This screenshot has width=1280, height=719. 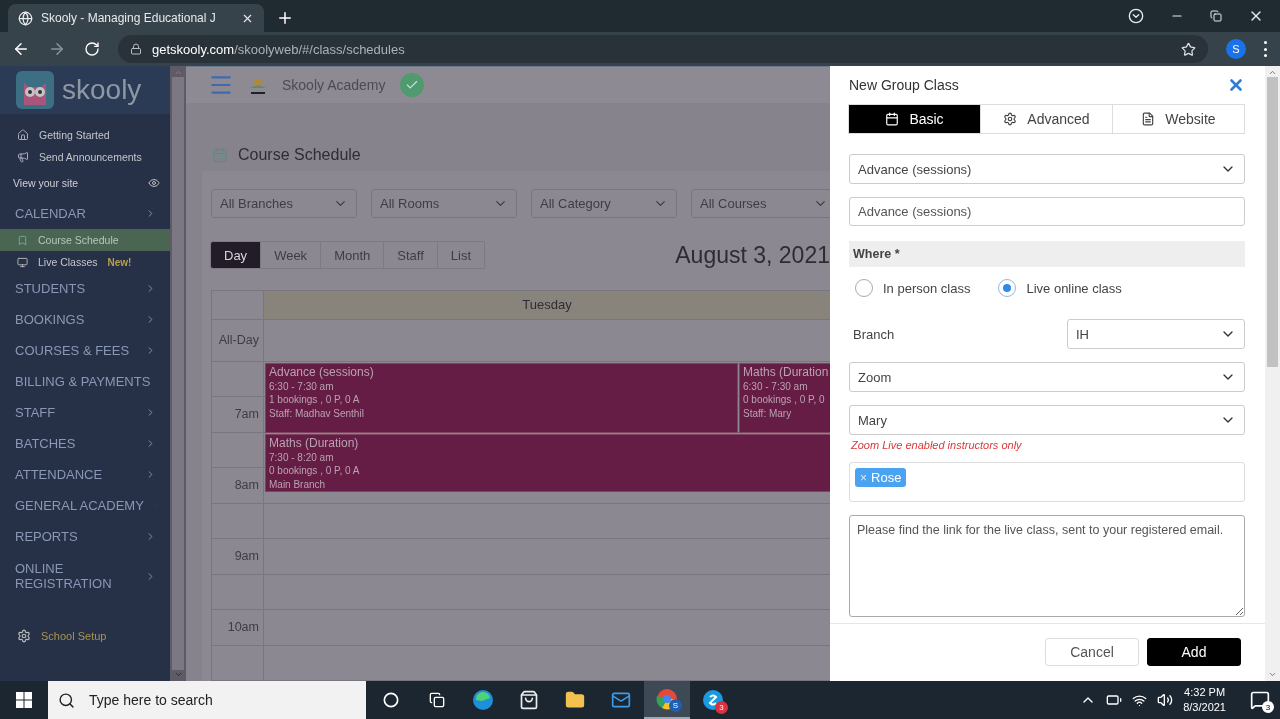 What do you see at coordinates (236, 255) in the screenshot?
I see `view-tab: Day` at bounding box center [236, 255].